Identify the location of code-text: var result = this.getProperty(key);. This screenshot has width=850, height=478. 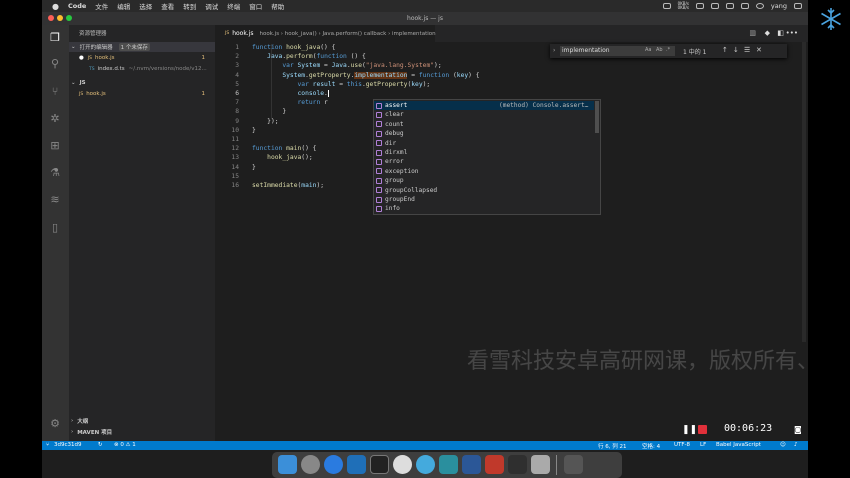
(364, 84).